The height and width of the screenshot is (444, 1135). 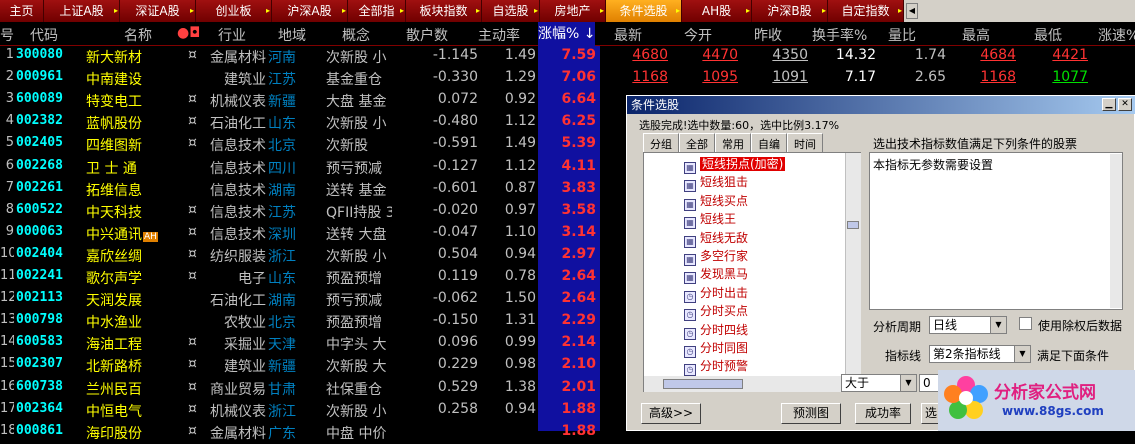 What do you see at coordinates (601, 10) in the screenshot?
I see `dropdown-arrow-icon: ▸` at bounding box center [601, 10].